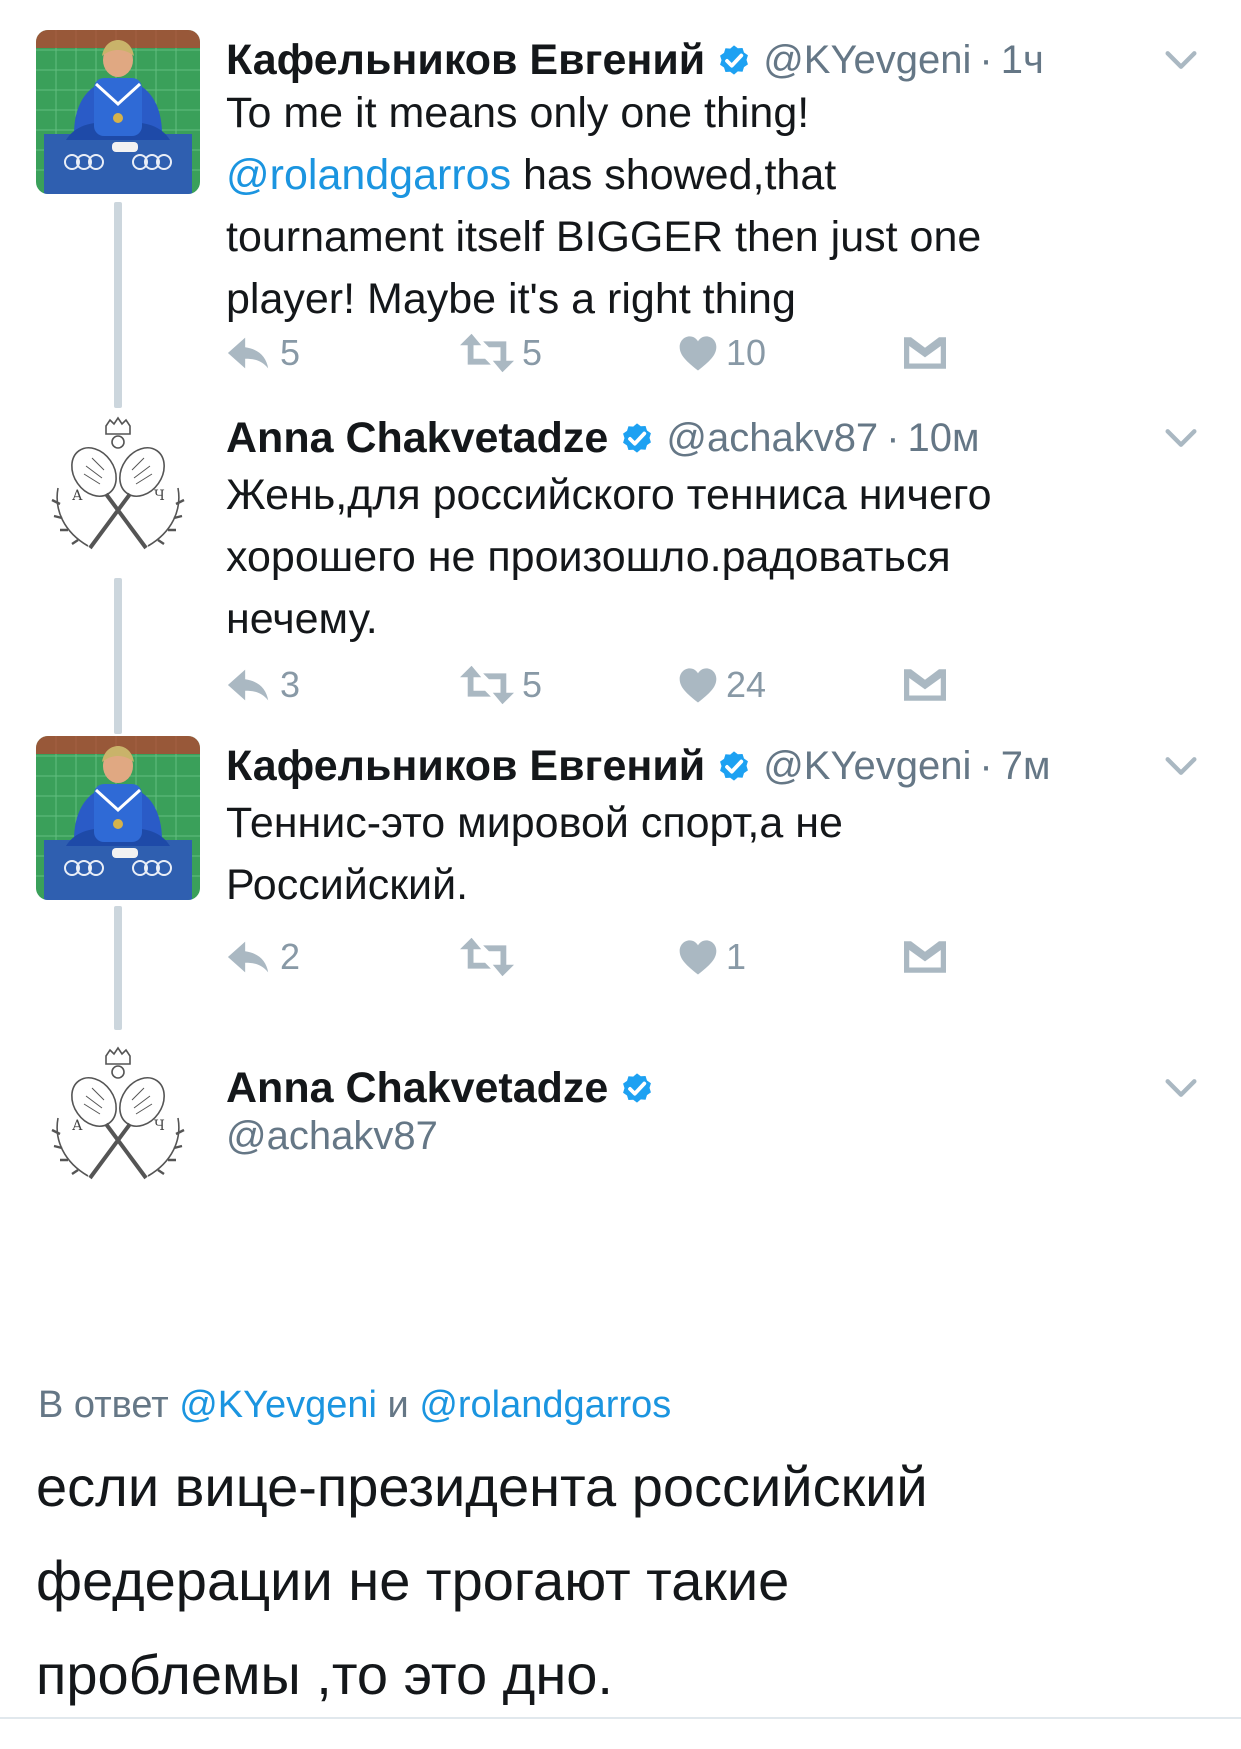 The image size is (1241, 1749). I want to click on reply-conjunction: и, so click(398, 1405).